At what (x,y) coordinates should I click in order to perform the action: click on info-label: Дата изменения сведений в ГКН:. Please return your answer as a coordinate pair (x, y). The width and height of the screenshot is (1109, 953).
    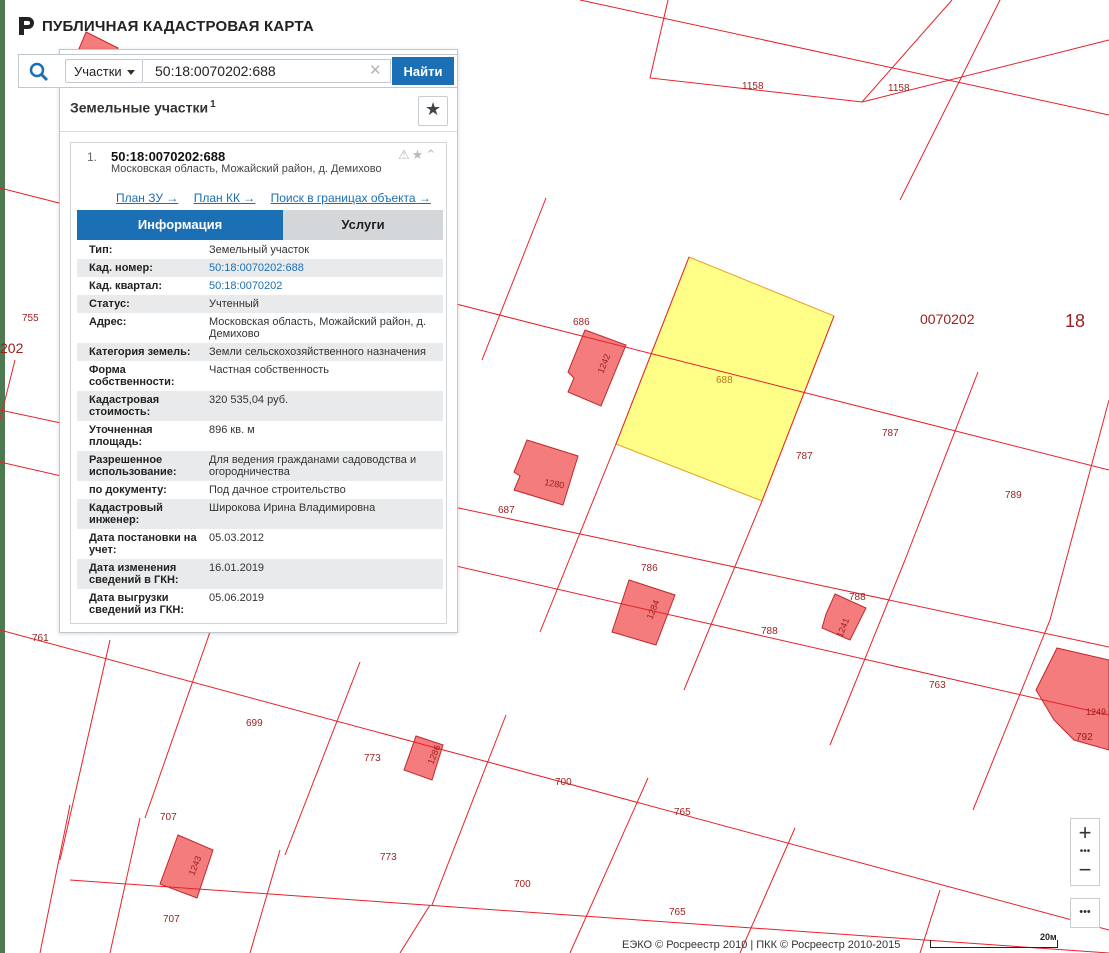
    Looking at the image, I should click on (134, 574).